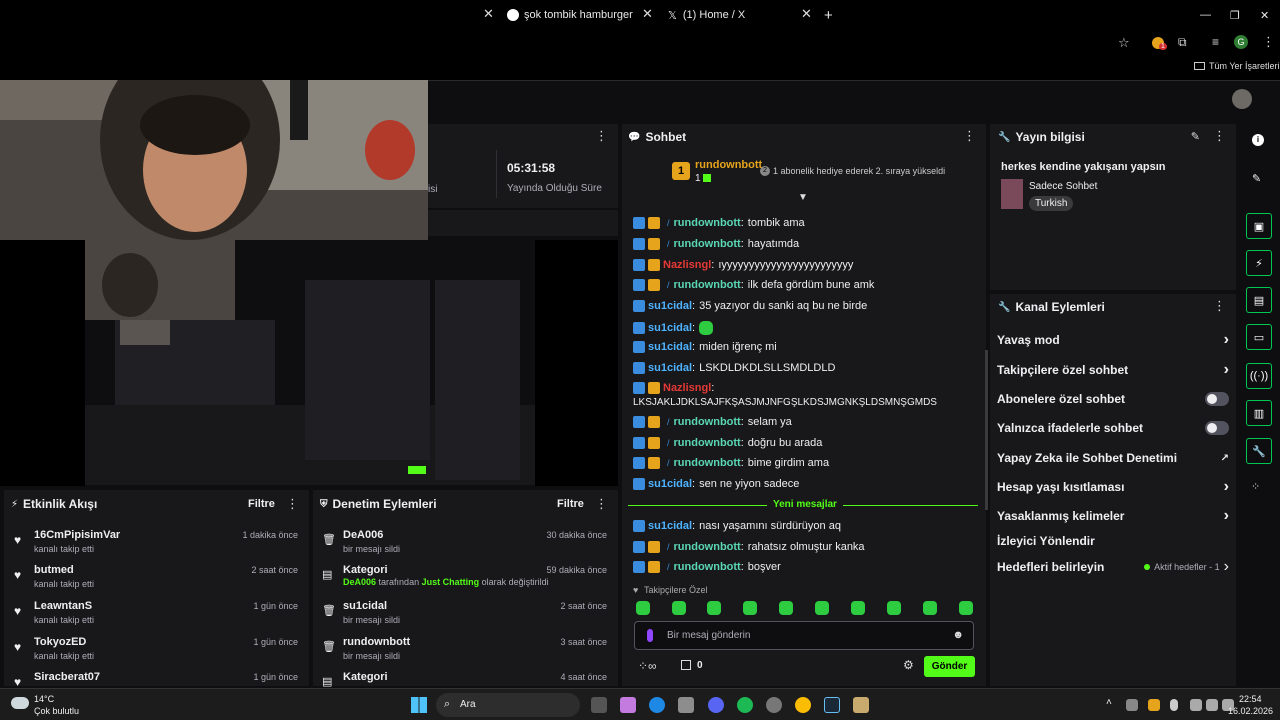 The height and width of the screenshot is (720, 1280). What do you see at coordinates (1124, 43) in the screenshot?
I see `star-icon: ☆` at bounding box center [1124, 43].